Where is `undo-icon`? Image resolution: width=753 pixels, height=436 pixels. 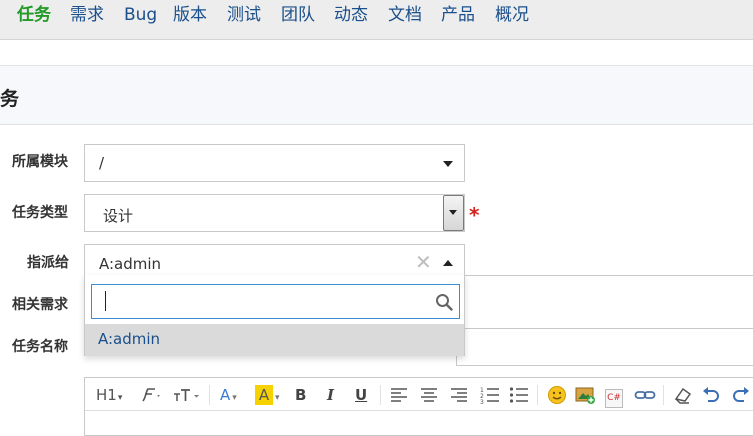
undo-icon is located at coordinates (711, 394).